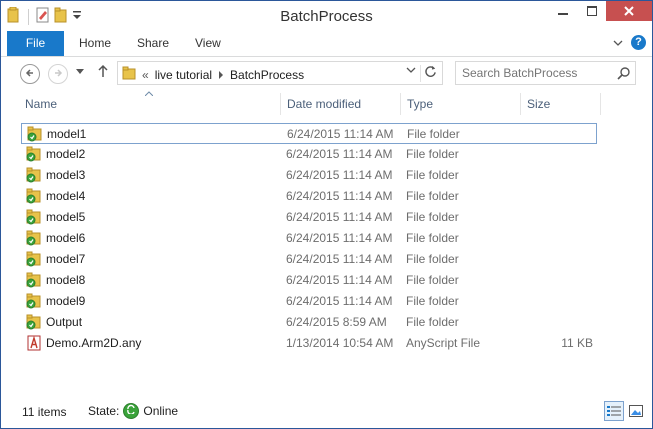 This screenshot has height=429, width=653. What do you see at coordinates (309, 196) in the screenshot?
I see `list-item: model4 6/24/2015 11:14 AM File folder` at bounding box center [309, 196].